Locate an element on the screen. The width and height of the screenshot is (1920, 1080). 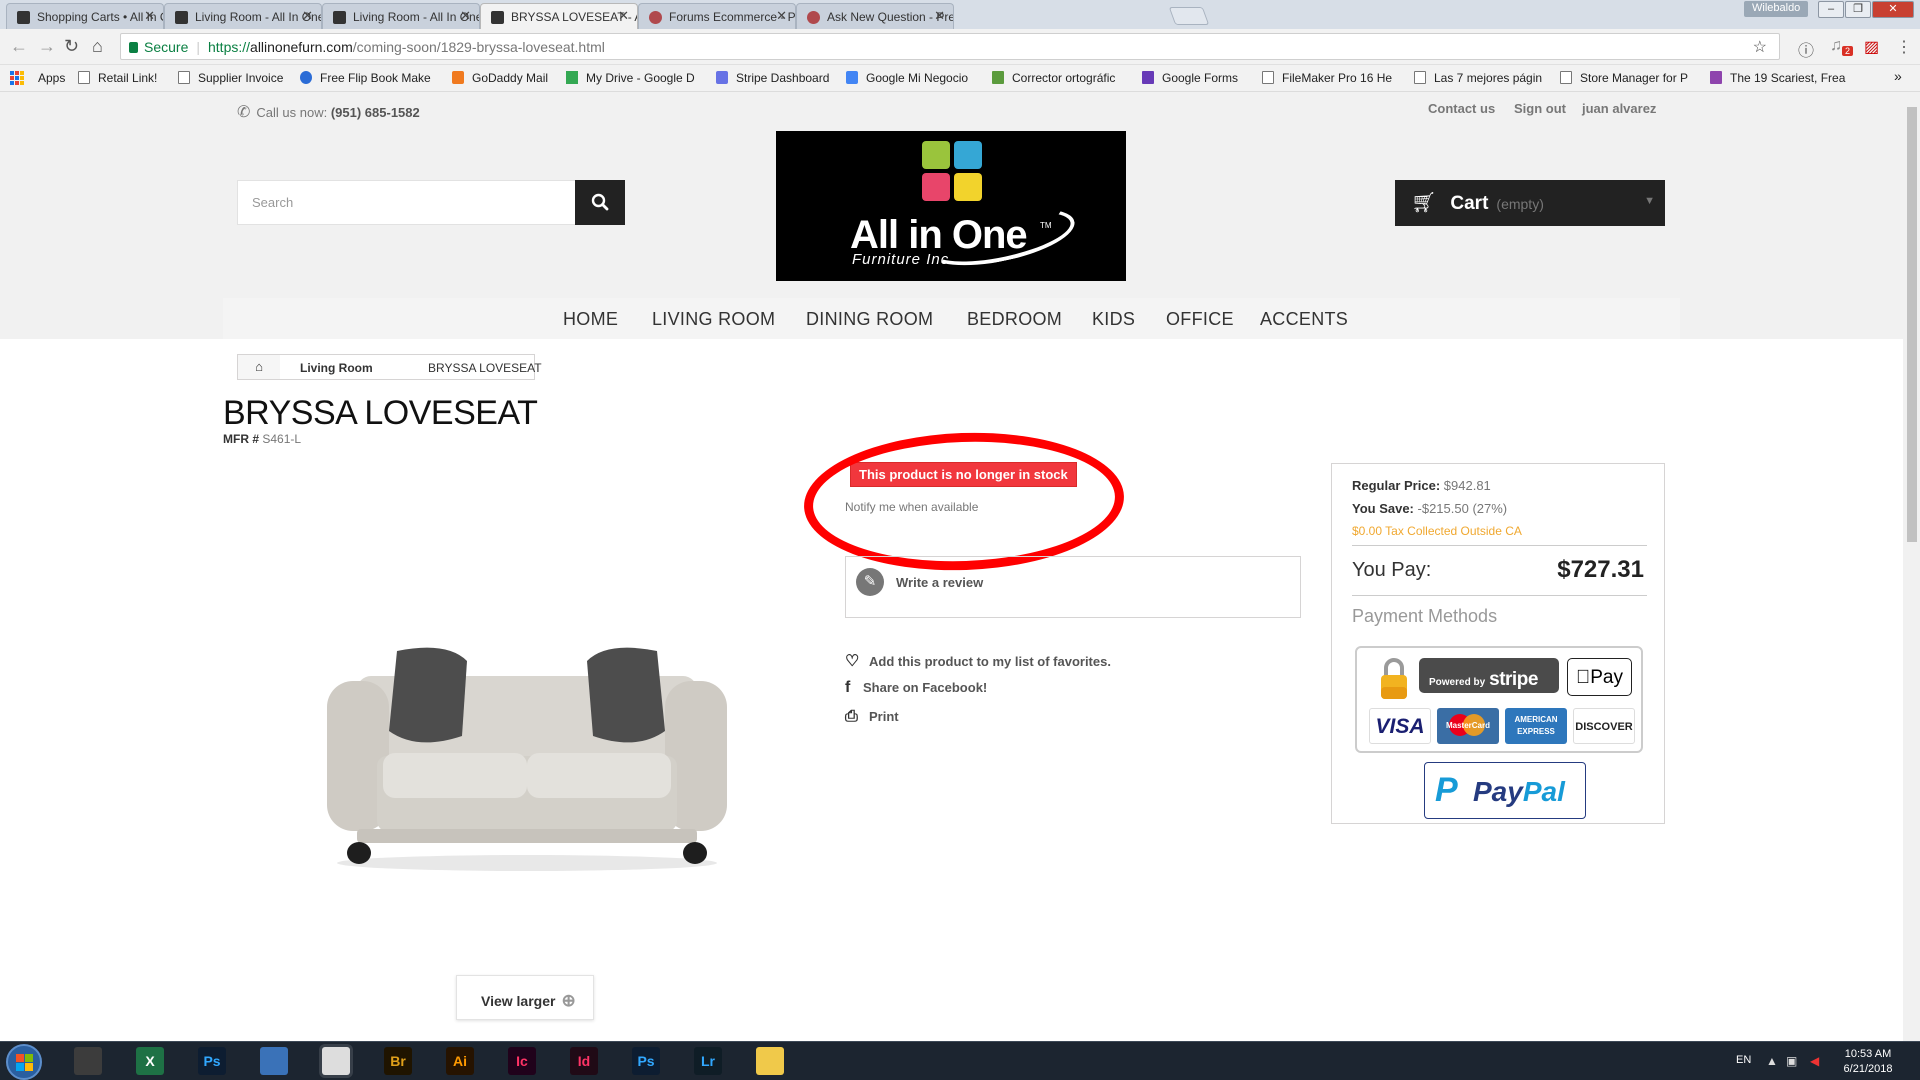
red-annotation-circle is located at coordinates (964, 501).